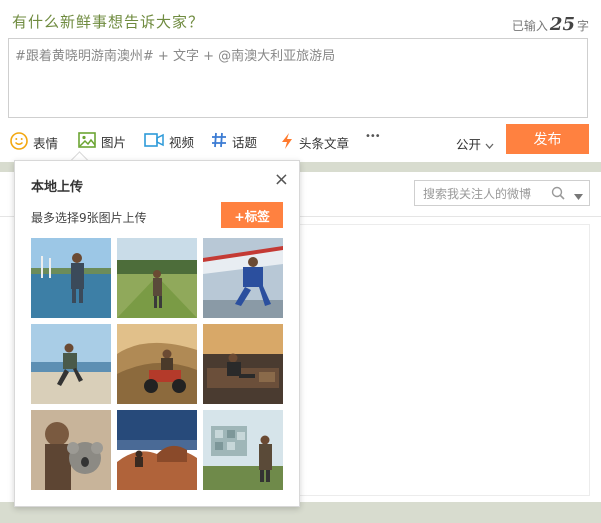 The height and width of the screenshot is (523, 601). What do you see at coordinates (469, 144) in the screenshot?
I see `visibility-label: 公开` at bounding box center [469, 144].